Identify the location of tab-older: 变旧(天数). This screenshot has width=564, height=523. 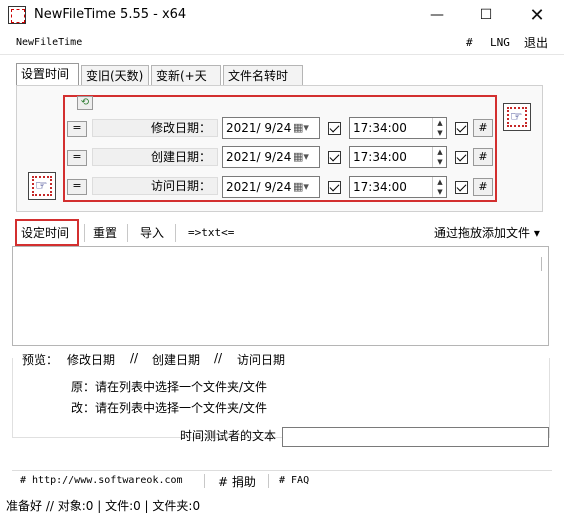
(115, 75).